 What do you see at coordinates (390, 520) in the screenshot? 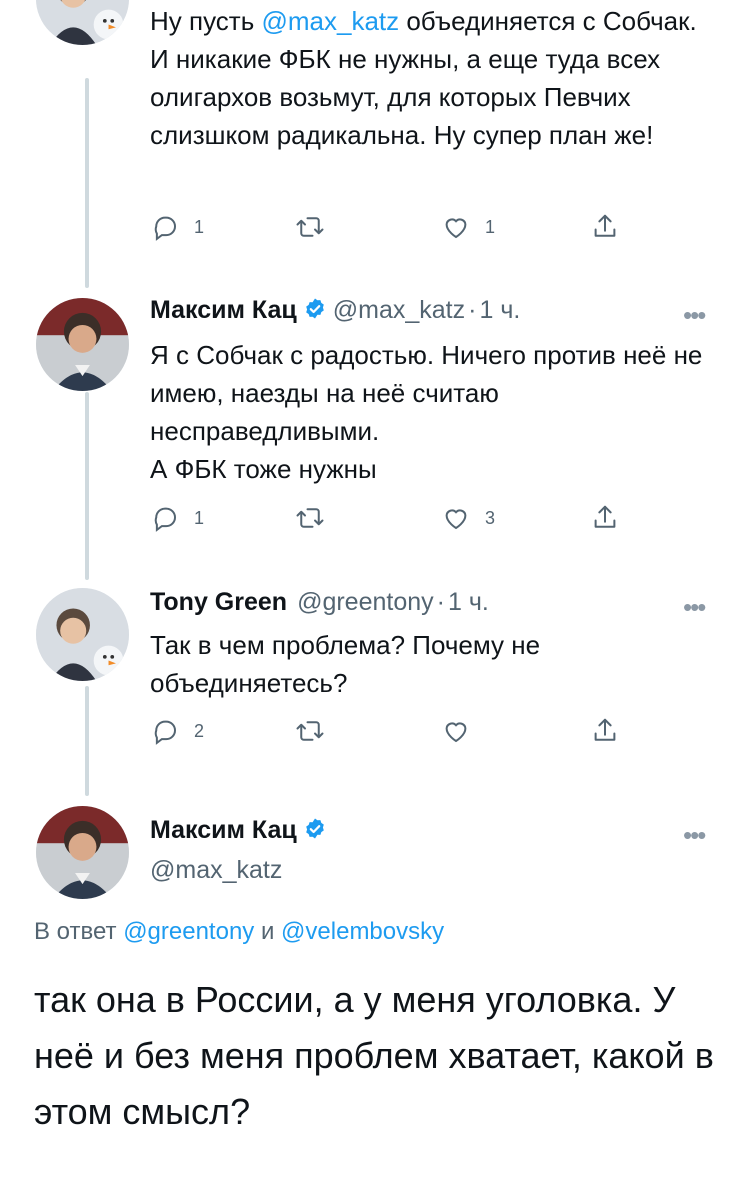
I see `tweet-actions: 1 3` at bounding box center [390, 520].